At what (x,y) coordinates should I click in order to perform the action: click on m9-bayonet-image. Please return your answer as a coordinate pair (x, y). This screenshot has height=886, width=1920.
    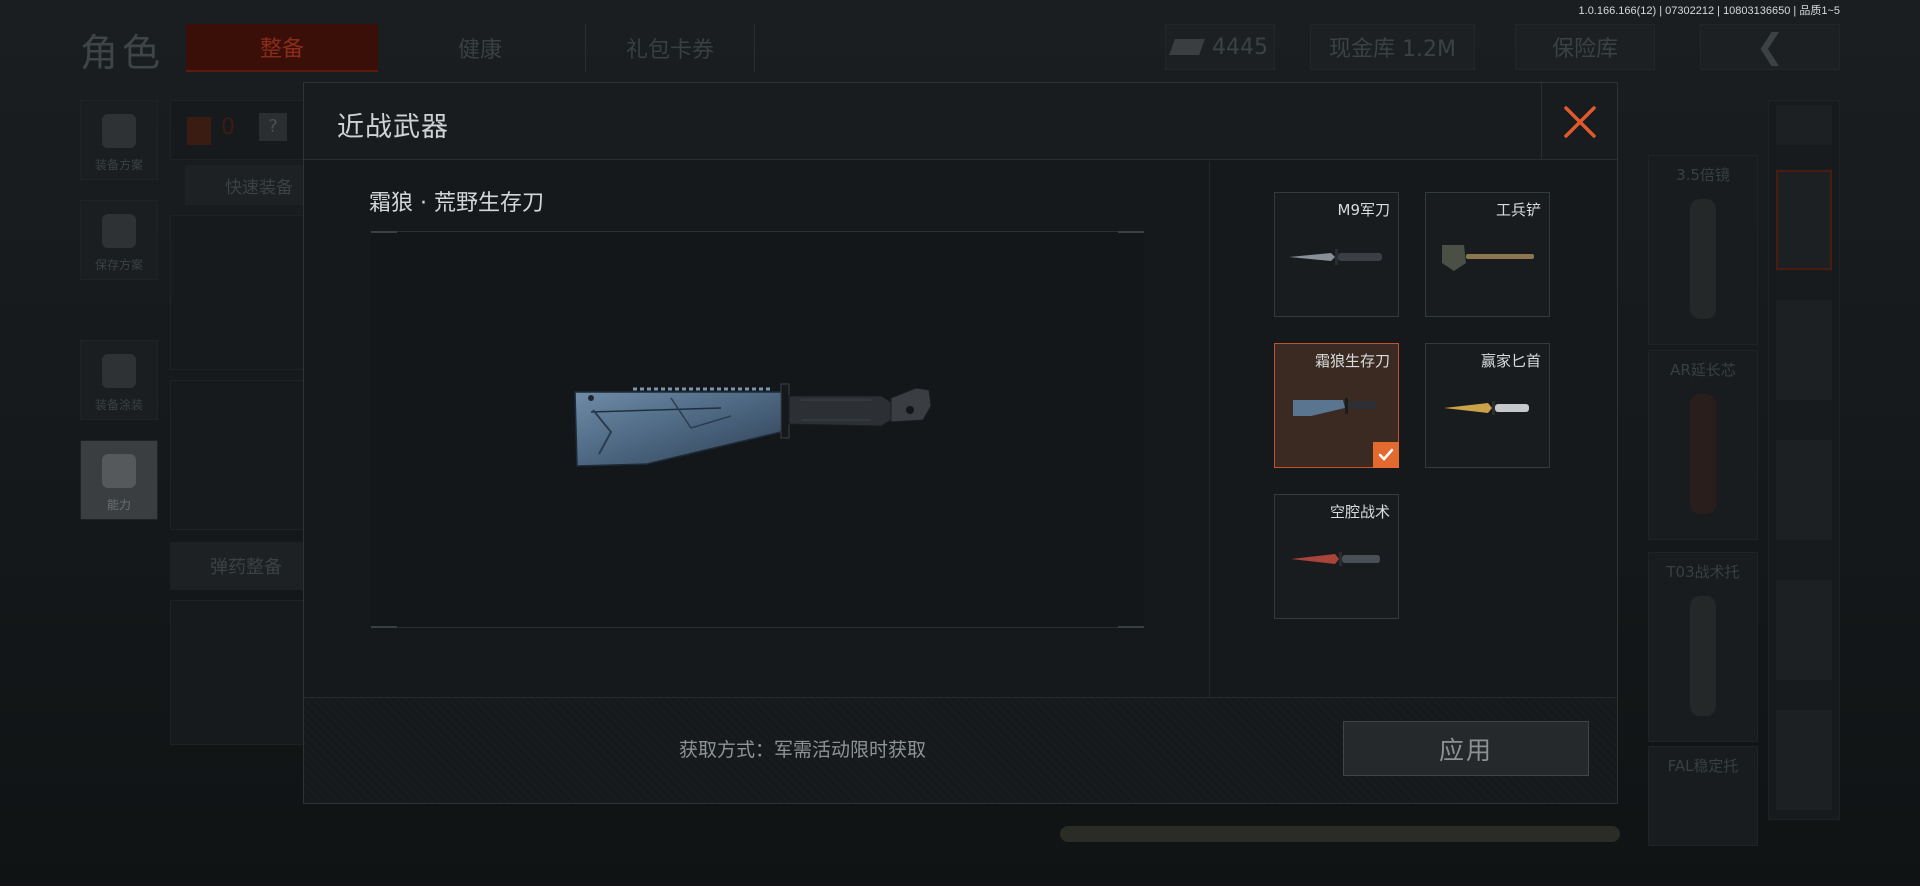
    Looking at the image, I should click on (1335, 257).